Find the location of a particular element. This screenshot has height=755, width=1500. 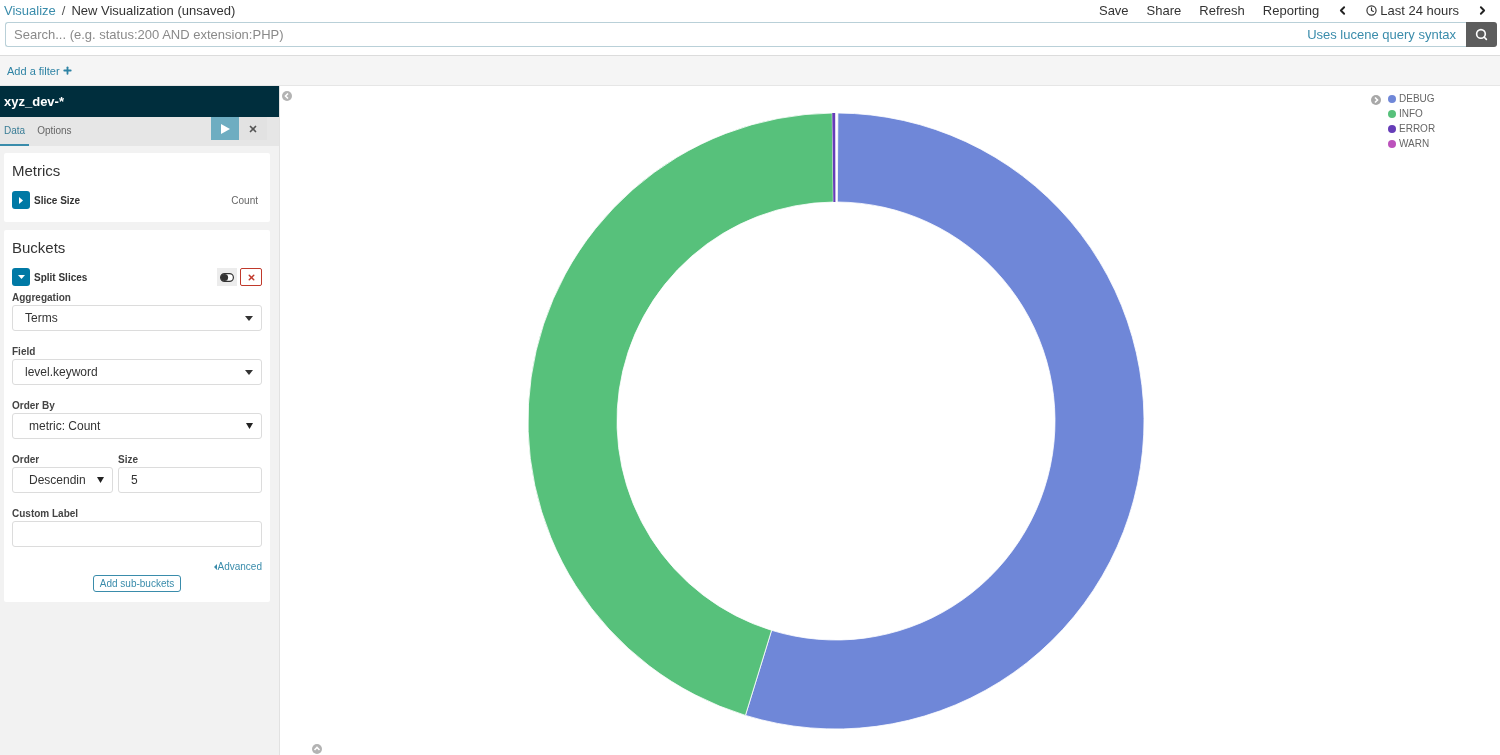

field-label: Order By is located at coordinates (34, 406).